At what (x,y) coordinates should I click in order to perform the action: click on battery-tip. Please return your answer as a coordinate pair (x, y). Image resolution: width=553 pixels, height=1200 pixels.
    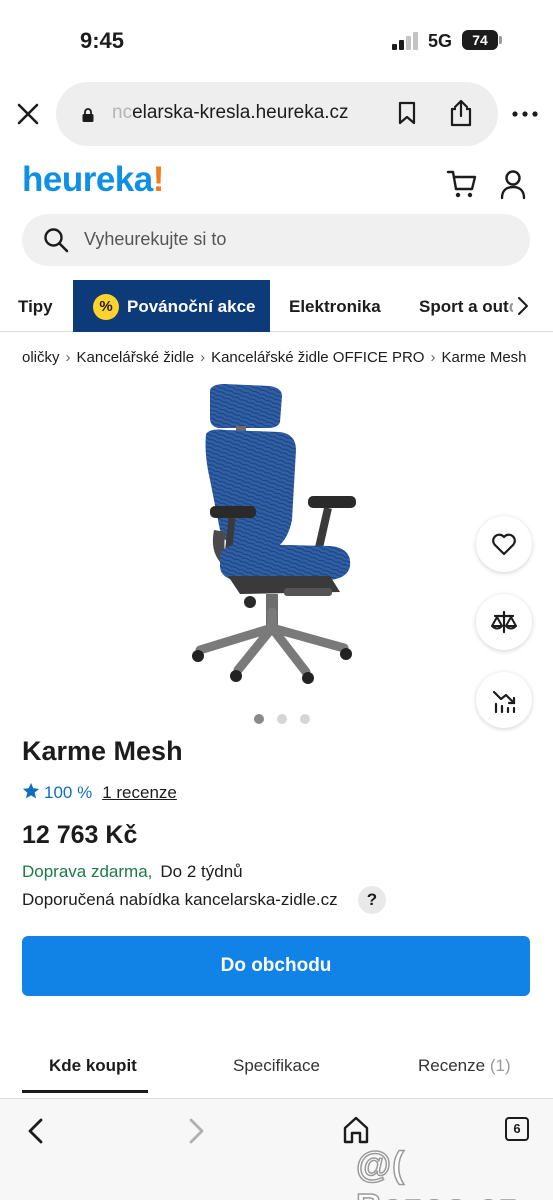
    Looking at the image, I should click on (500, 40).